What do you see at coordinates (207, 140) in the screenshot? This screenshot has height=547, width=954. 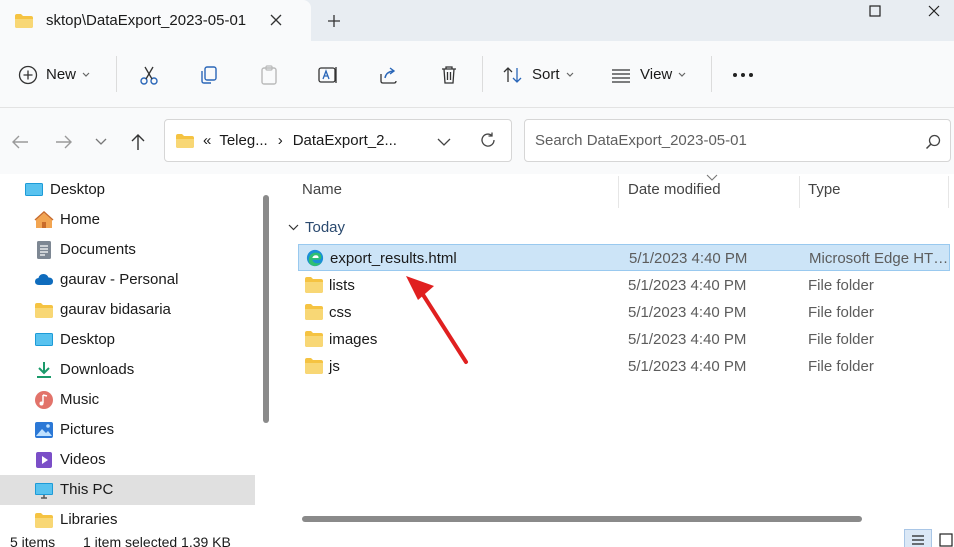 I see `breadcrumb-overflow: «` at bounding box center [207, 140].